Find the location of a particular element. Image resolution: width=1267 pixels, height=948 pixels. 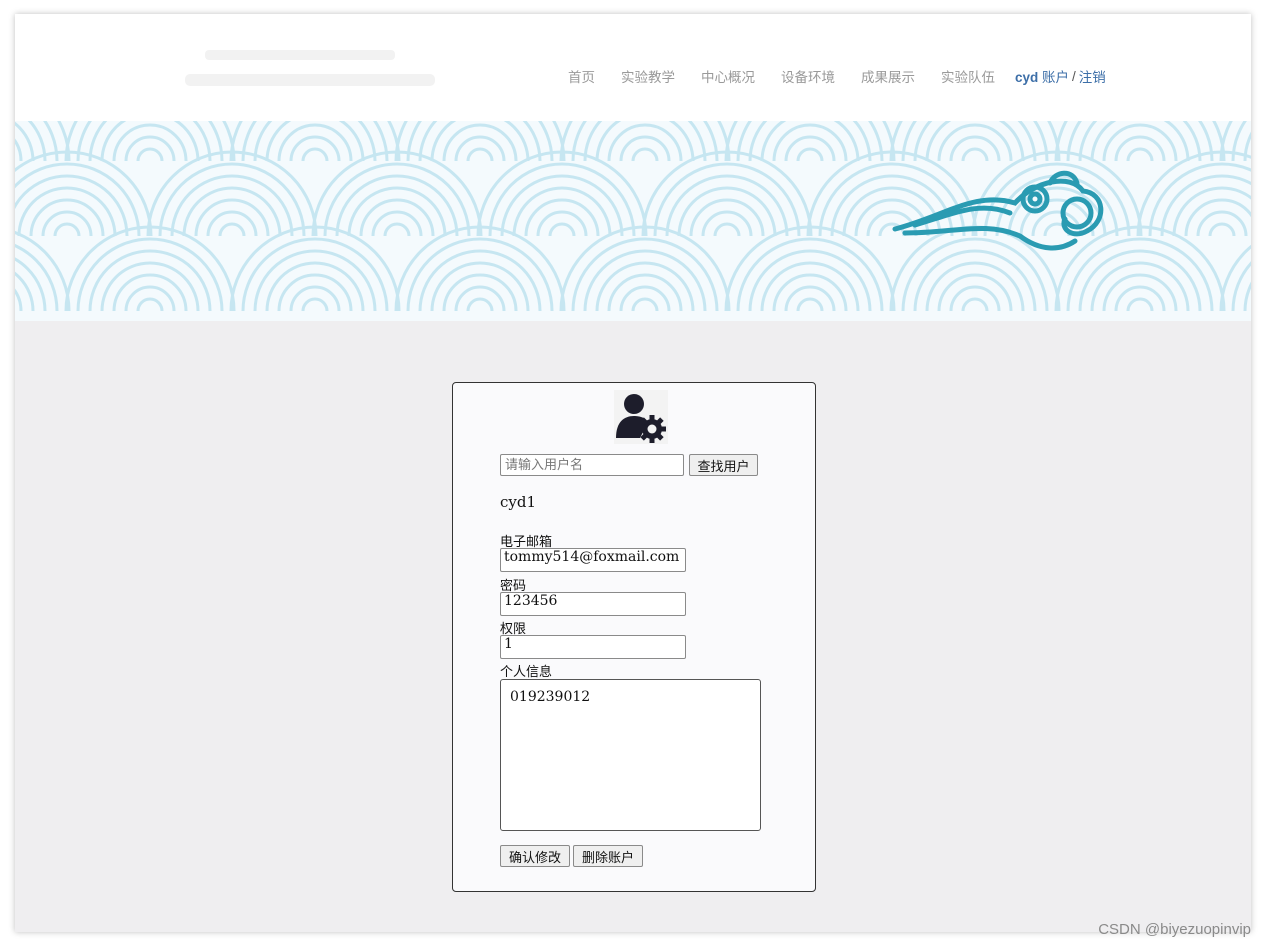

account-link: cyd 账户 is located at coordinates (1042, 76).